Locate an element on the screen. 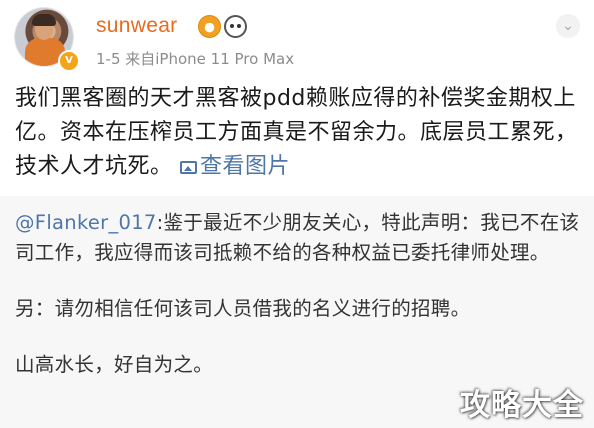  view-image-link: 查看图片 is located at coordinates (235, 166).